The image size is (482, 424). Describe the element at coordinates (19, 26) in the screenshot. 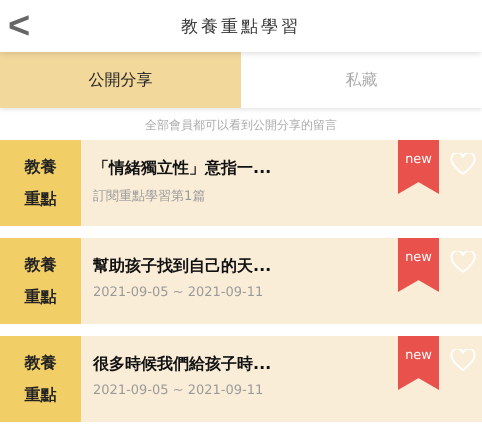

I see `back-button: <` at that location.